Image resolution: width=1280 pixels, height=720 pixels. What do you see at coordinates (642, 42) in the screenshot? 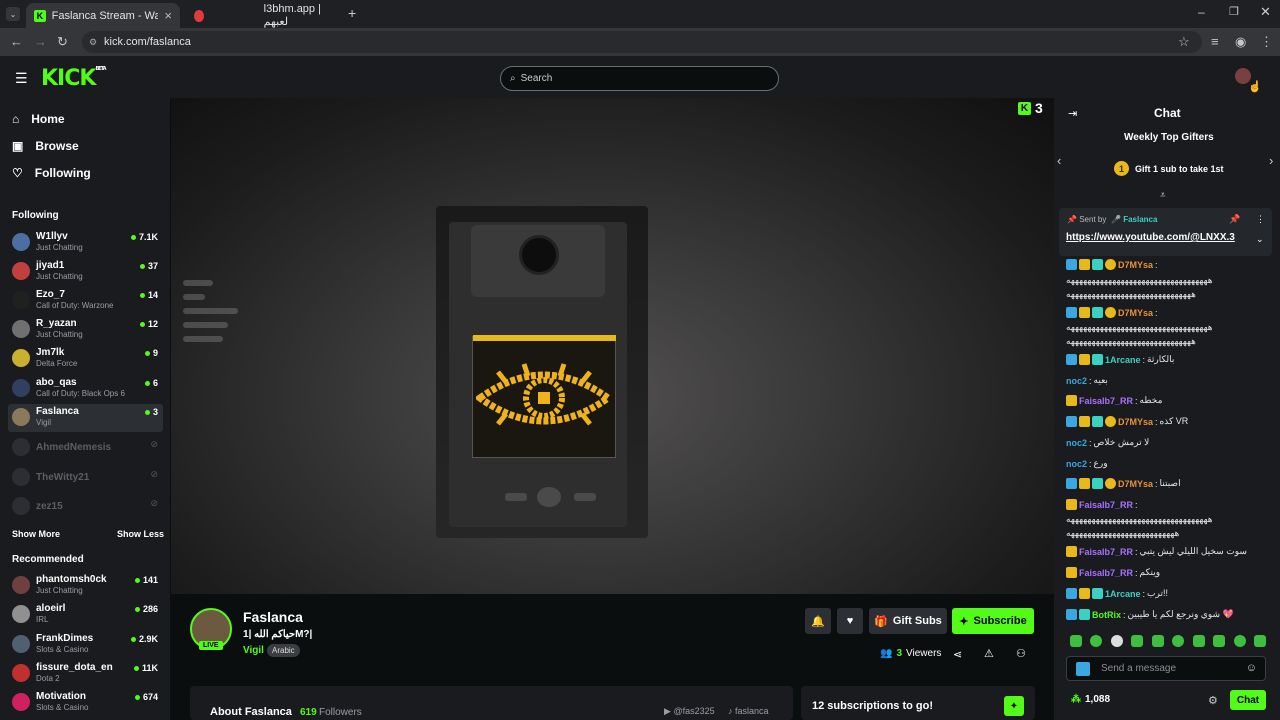
I see `url-field: ⚙ kick.com/faslanca` at bounding box center [642, 42].